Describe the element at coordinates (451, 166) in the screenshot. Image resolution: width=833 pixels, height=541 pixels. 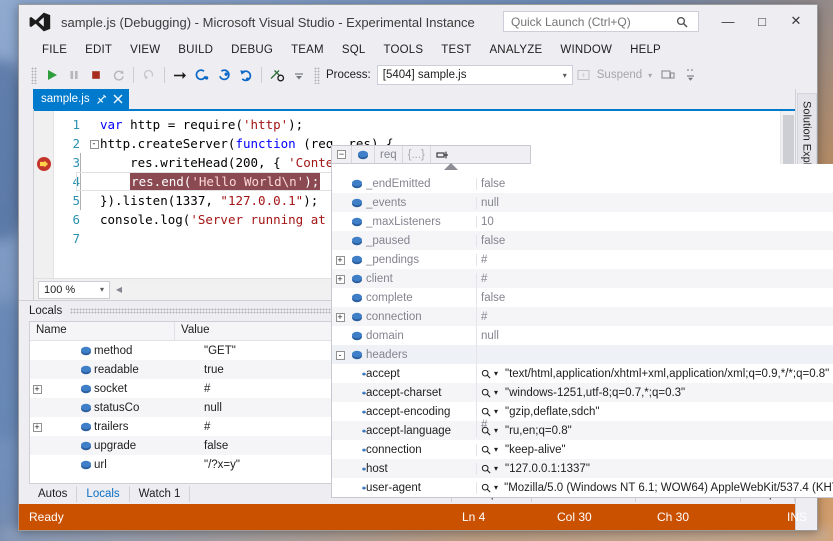
I see `datatip-scroll-up-arrow-icon` at that location.